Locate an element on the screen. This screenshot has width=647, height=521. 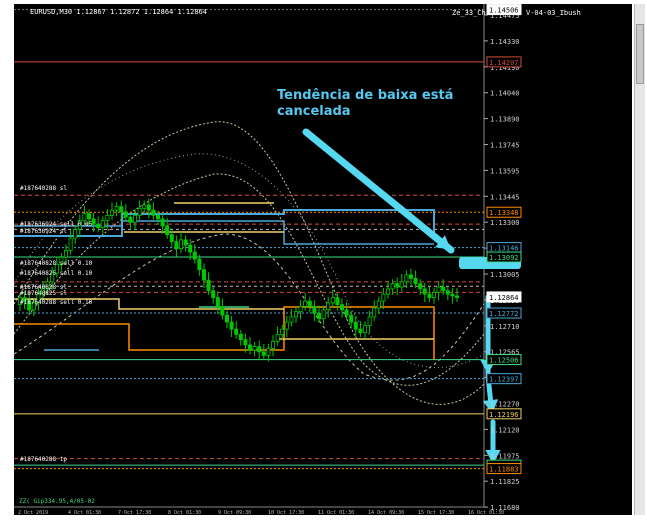
order-label: #187636924 sell 0.05 is located at coordinates (56, 224).